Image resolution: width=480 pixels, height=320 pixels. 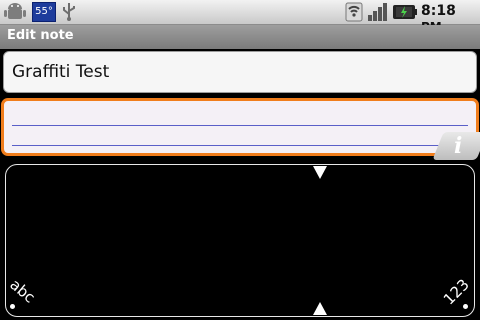 What do you see at coordinates (405, 12) in the screenshot?
I see `battery-icon` at bounding box center [405, 12].